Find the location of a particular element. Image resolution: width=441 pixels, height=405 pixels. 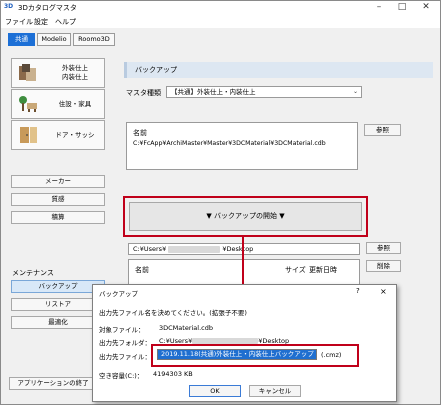

minimize-button: – is located at coordinates (379, 7).